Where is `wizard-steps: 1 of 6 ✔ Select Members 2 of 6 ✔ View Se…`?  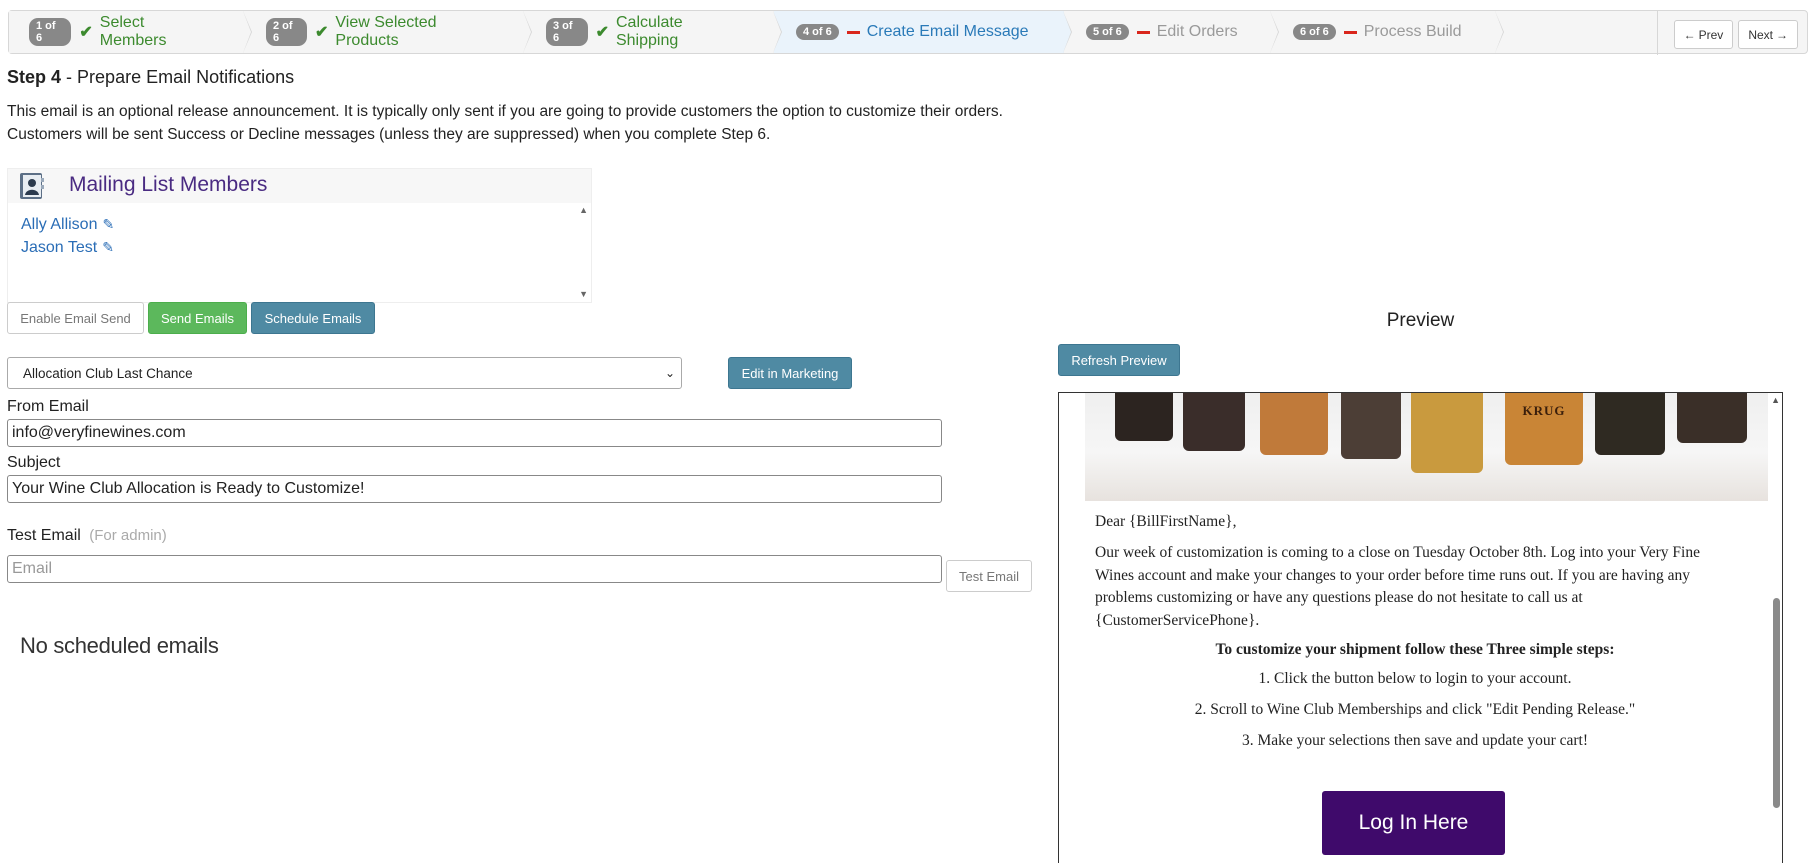 wizard-steps: 1 of 6 ✔ Select Members 2 of 6 ✔ View Se… is located at coordinates (756, 32).